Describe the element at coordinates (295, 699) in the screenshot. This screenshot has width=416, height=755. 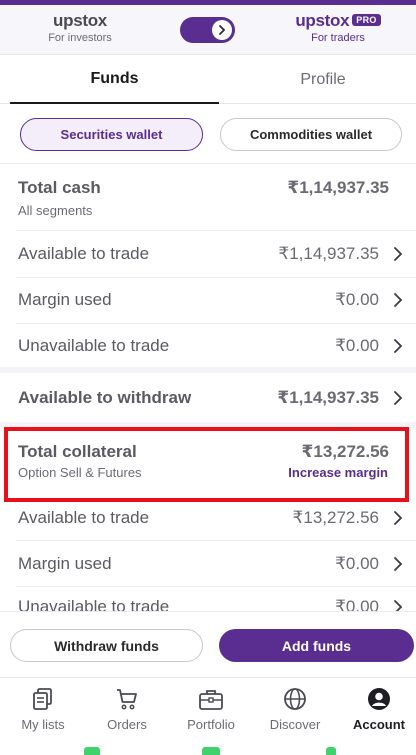
I see `globe-icon` at that location.